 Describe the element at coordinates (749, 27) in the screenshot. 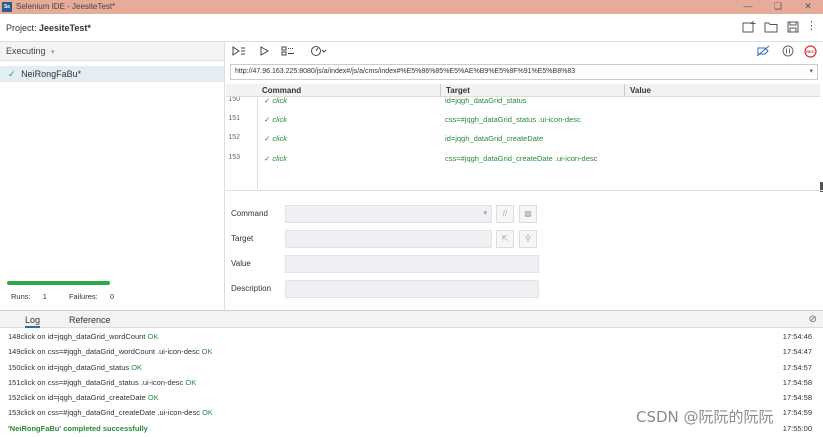

I see `new-suite-icon` at that location.